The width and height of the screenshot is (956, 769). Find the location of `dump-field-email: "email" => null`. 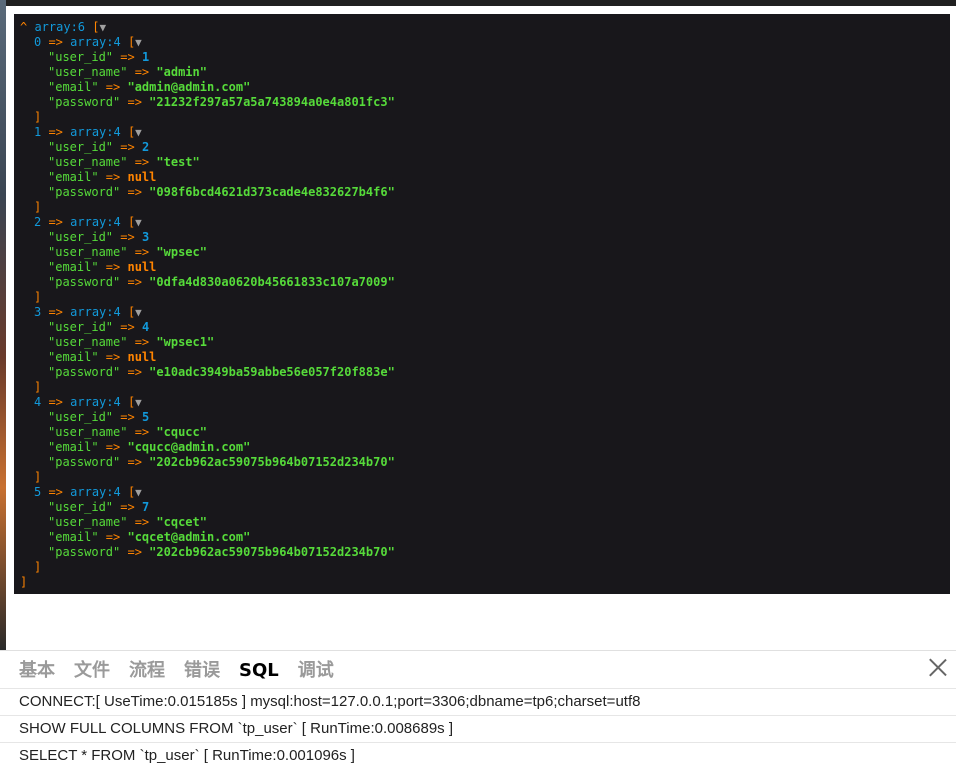

dump-field-email: "email" => null is located at coordinates (485, 267).